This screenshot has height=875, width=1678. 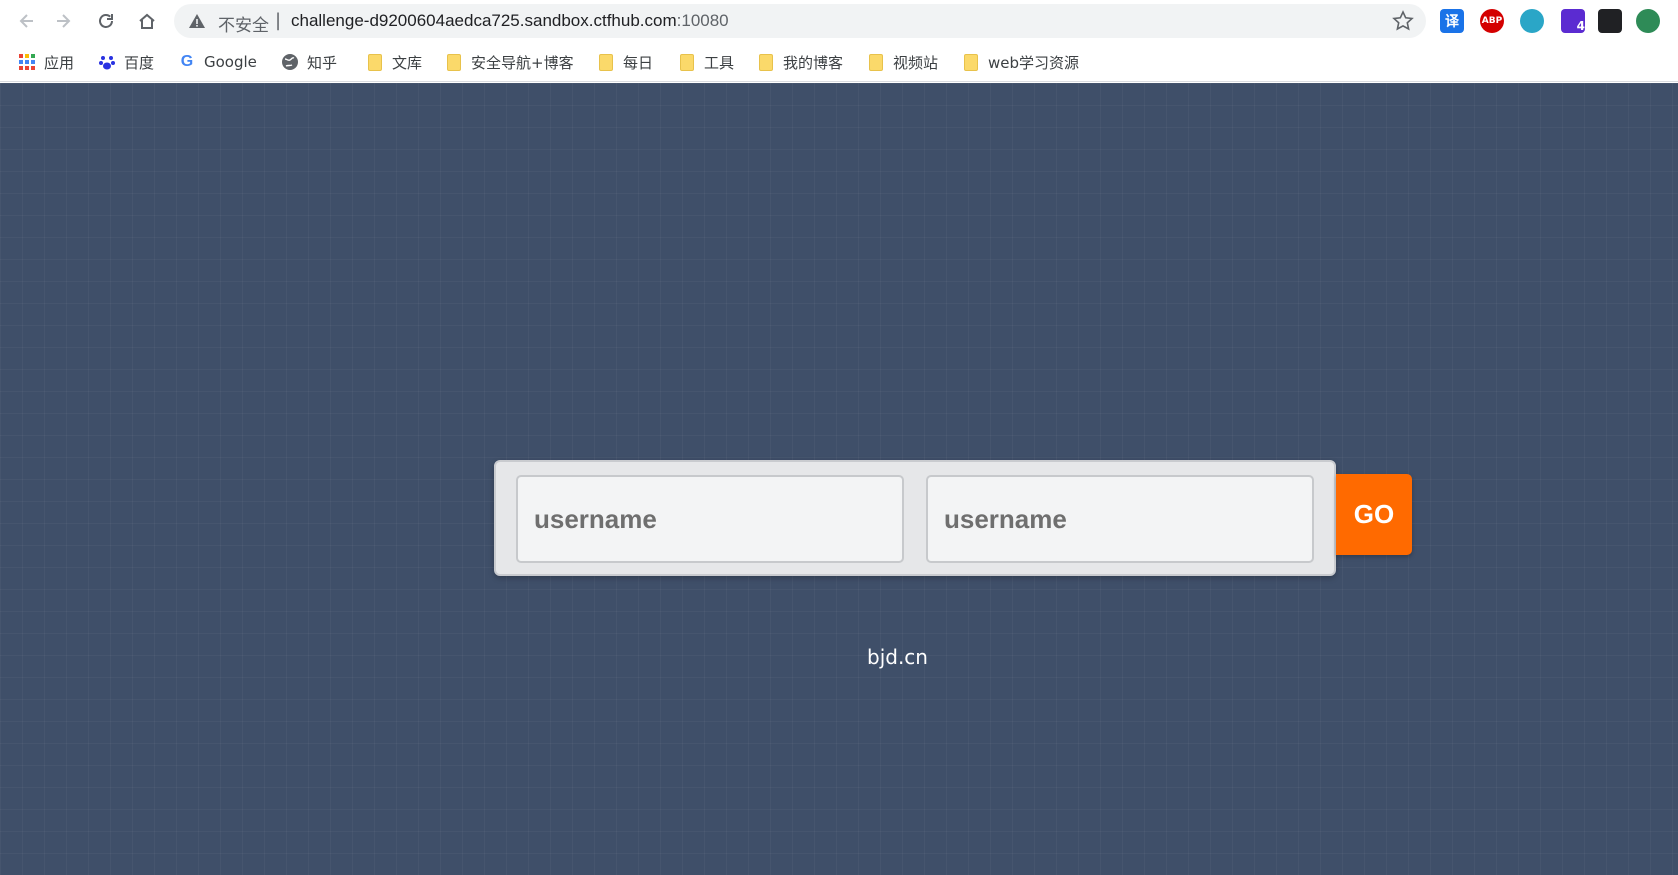 I want to click on apps-grid-icon, so click(x=27, y=62).